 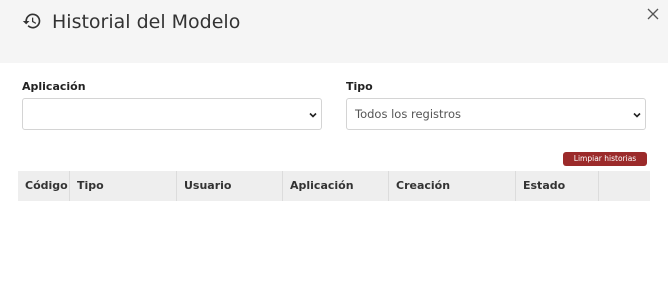 I want to click on column-header-aplicacion: Aplicación, so click(x=336, y=186).